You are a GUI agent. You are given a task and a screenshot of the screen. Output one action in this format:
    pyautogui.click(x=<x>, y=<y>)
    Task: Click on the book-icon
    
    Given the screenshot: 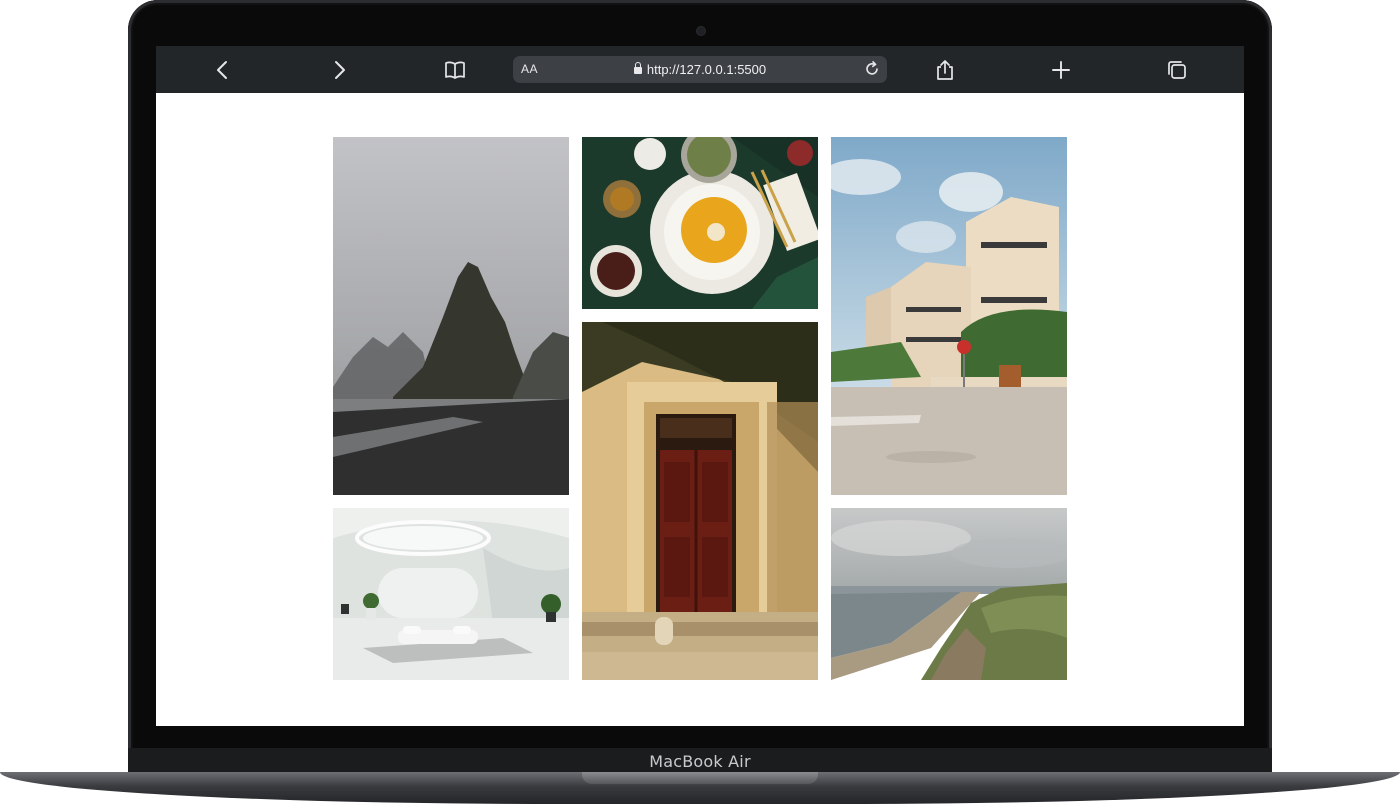 What is the action you would take?
    pyautogui.click(x=455, y=70)
    